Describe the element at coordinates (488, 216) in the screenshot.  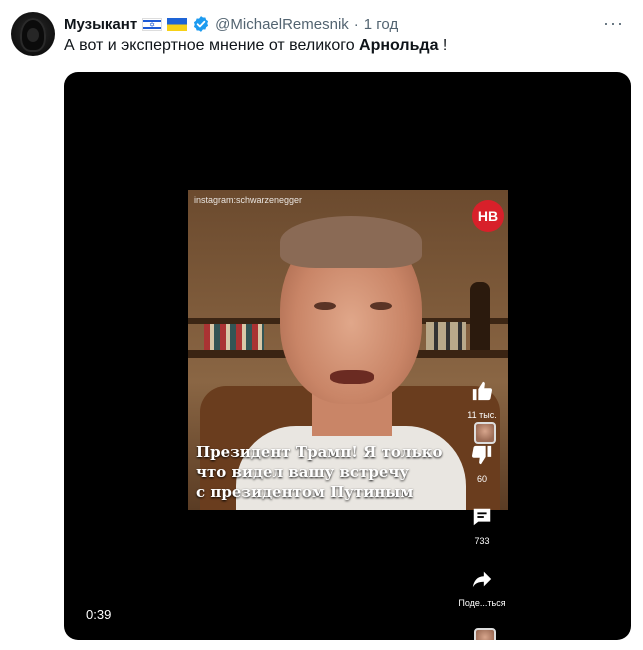
I see `channel-logo: НВ` at that location.